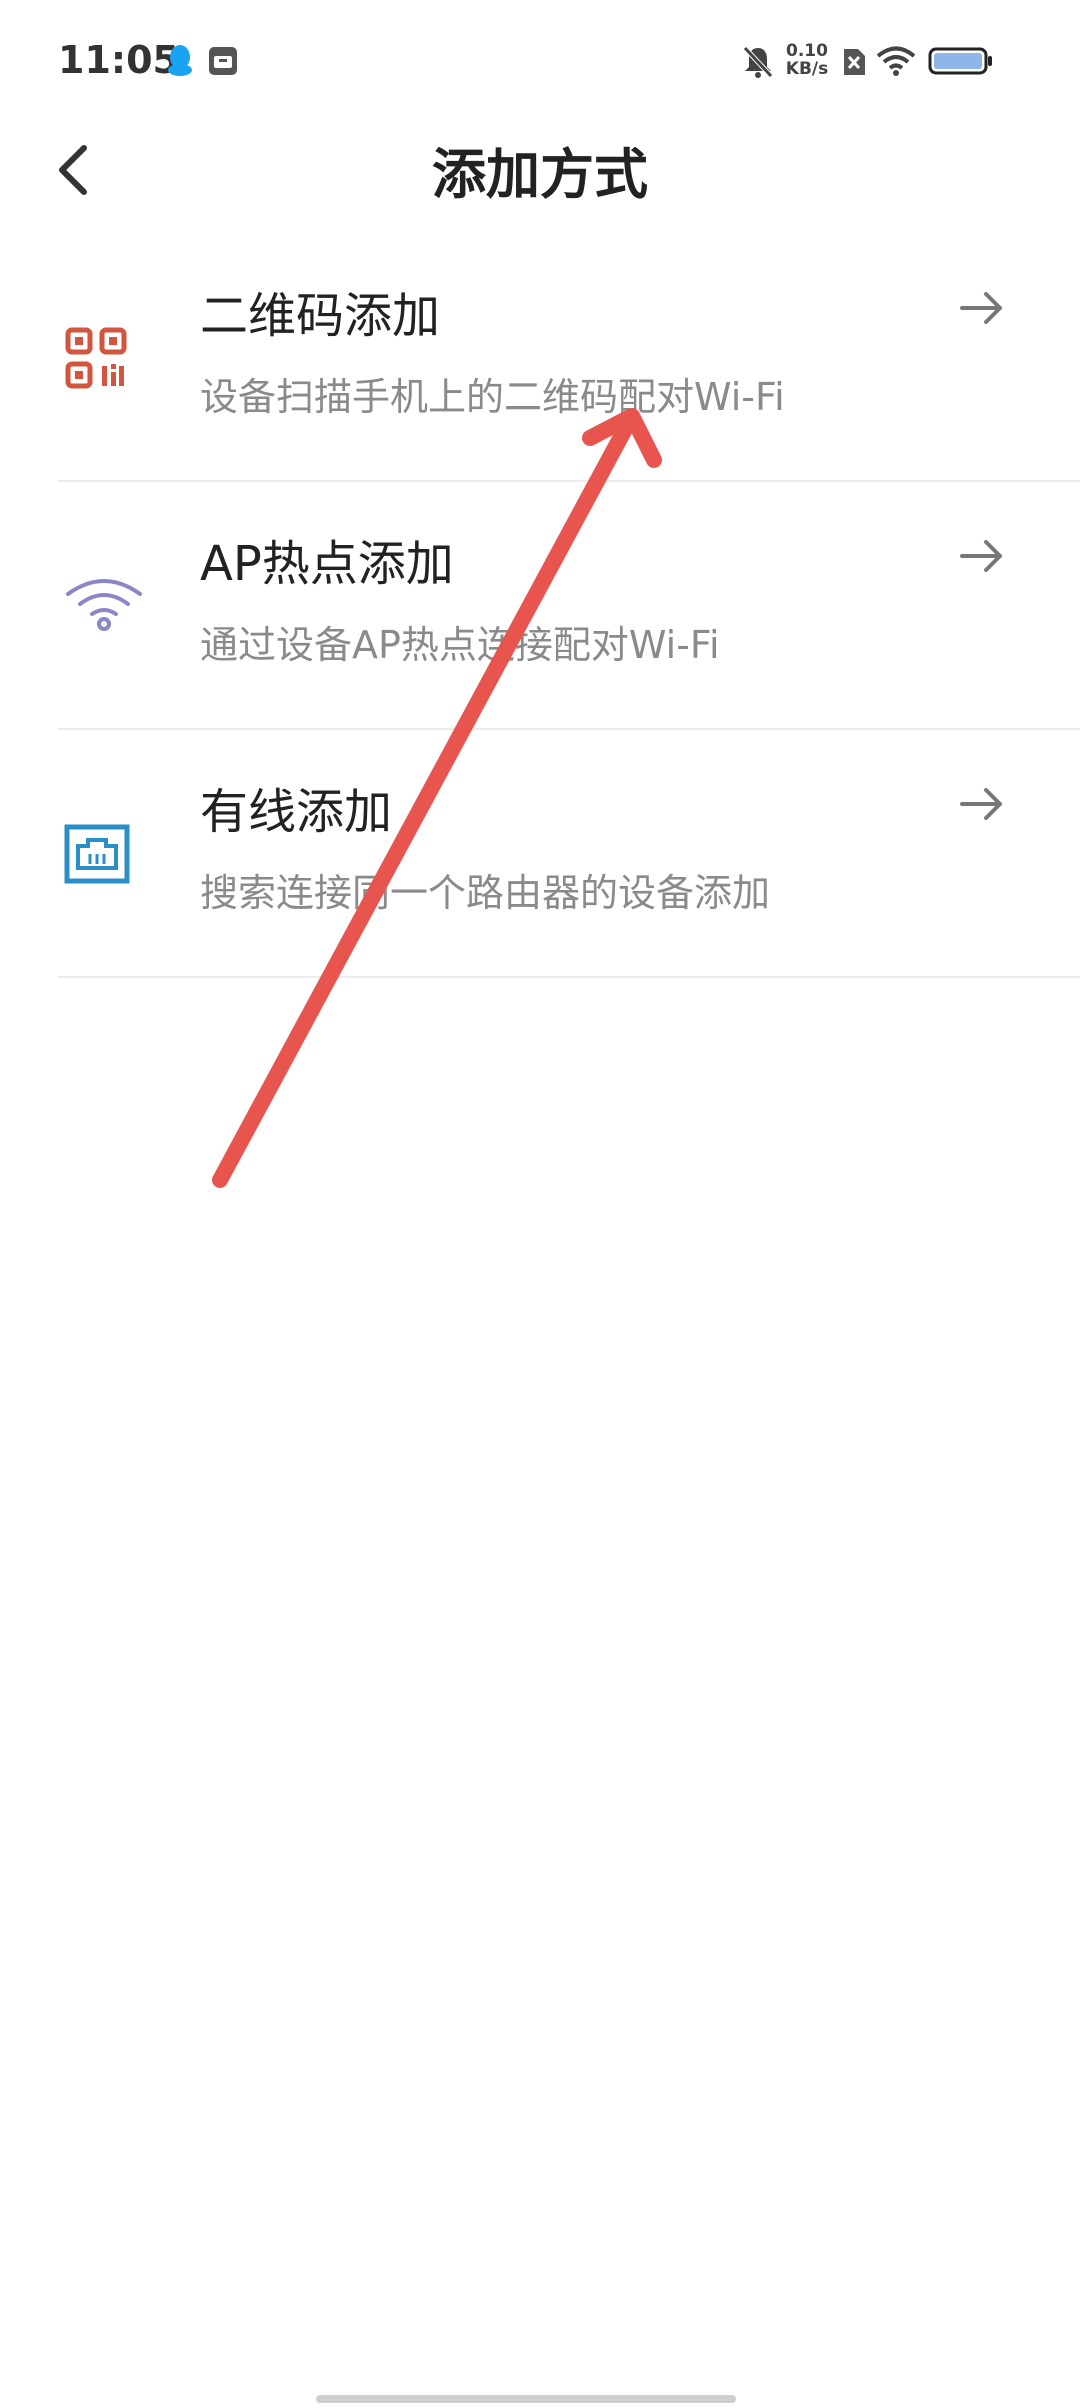  I want to click on option-wired: 有线添加 搜索连接同一个路由器的设备添加, so click(569, 853).